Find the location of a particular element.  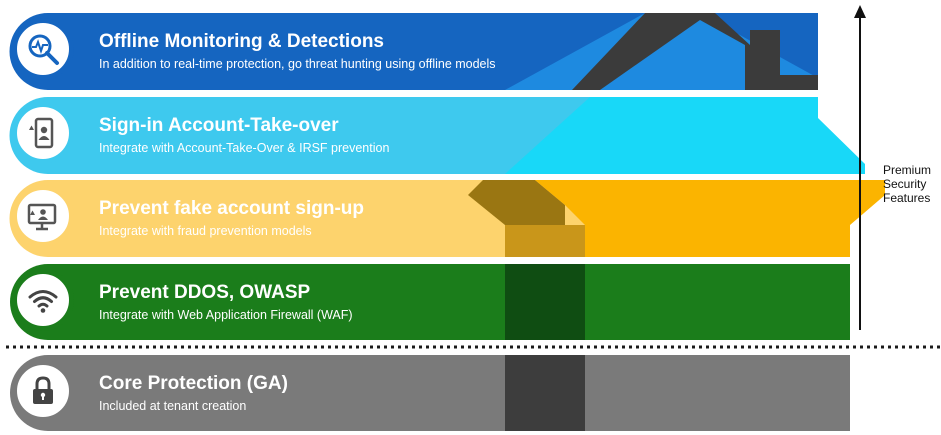

phone-user-alert-icon is located at coordinates (43, 133).